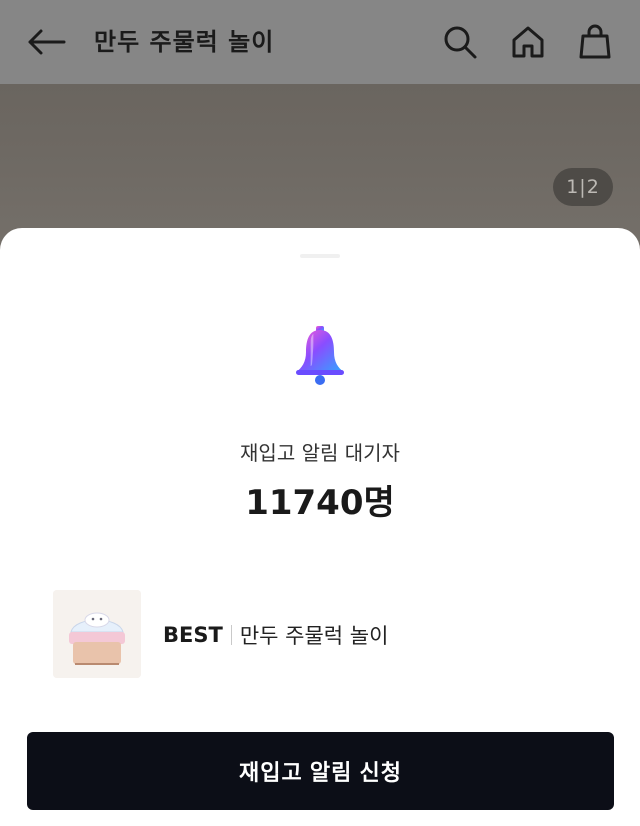 Image resolution: width=640 pixels, height=826 pixels. I want to click on product-thumbnail-image, so click(97, 634).